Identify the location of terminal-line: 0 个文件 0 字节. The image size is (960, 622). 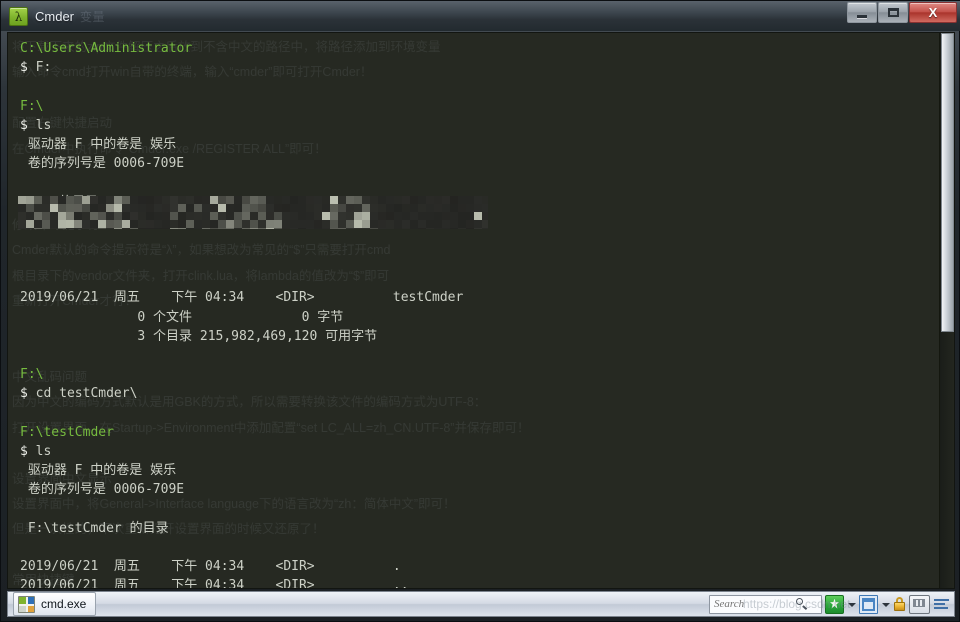
(480, 317).